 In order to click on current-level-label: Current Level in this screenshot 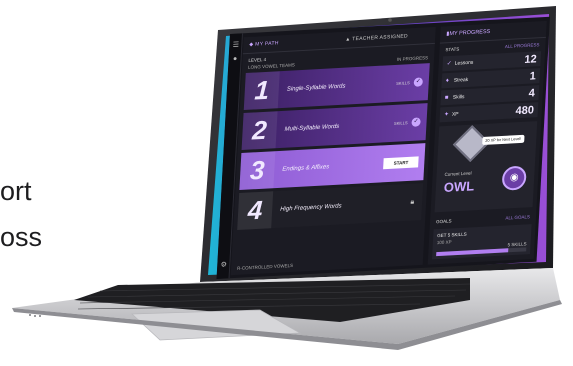, I will do `click(458, 173)`.